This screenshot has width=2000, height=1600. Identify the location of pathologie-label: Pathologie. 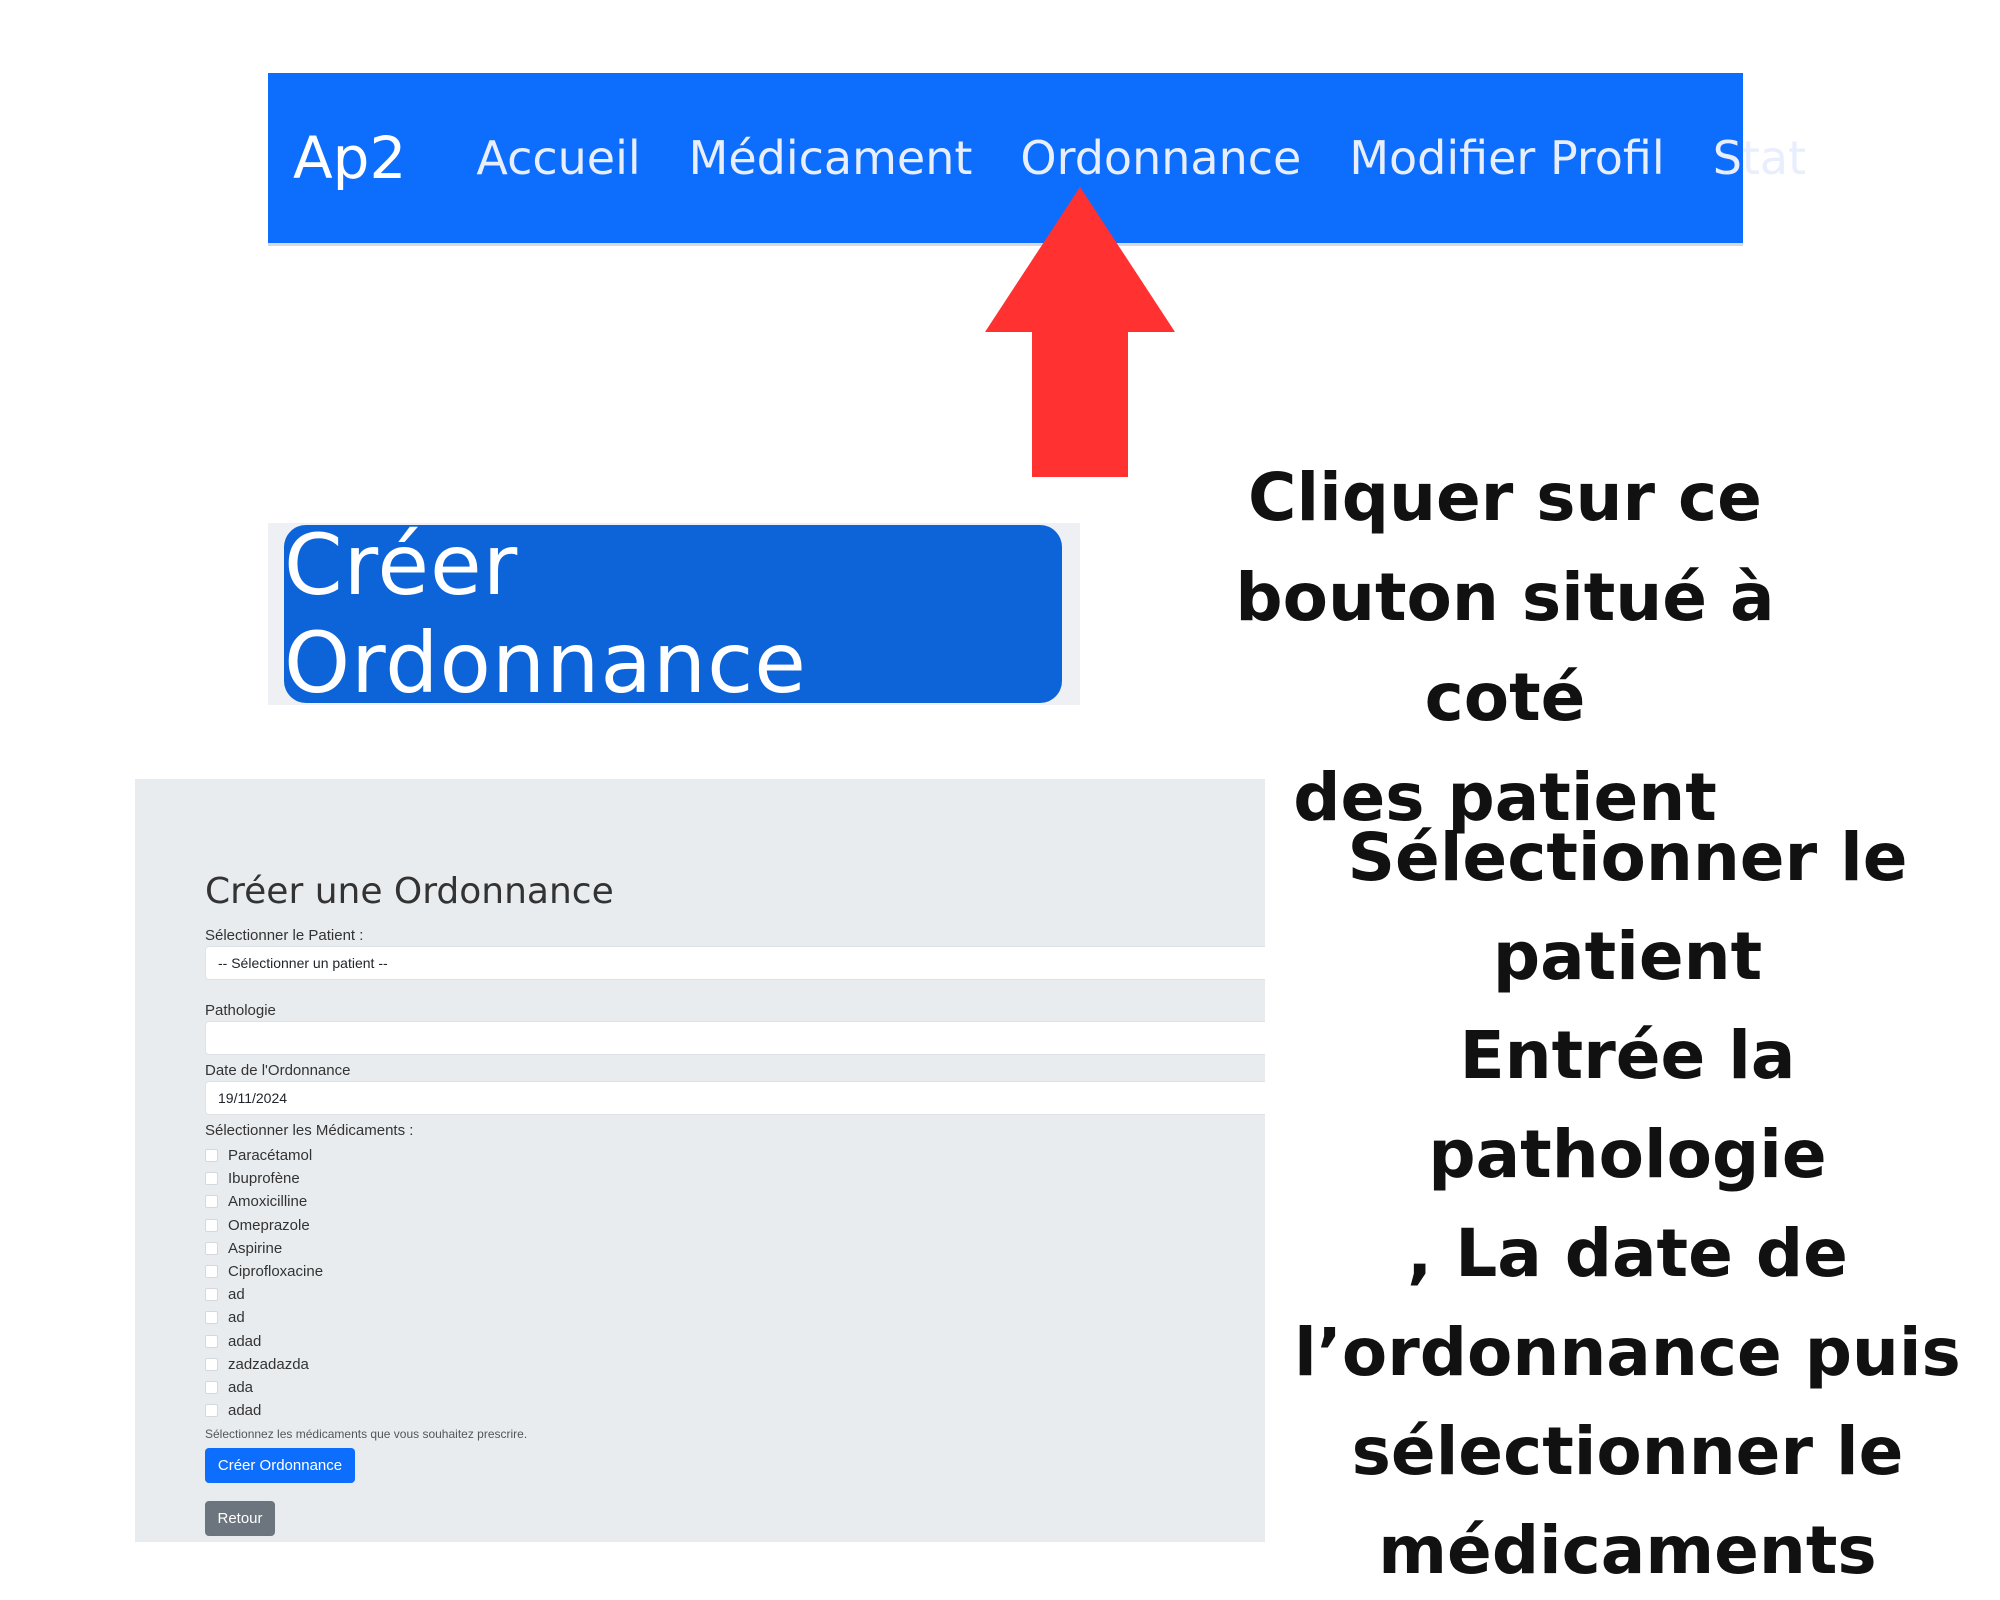
(240, 1010).